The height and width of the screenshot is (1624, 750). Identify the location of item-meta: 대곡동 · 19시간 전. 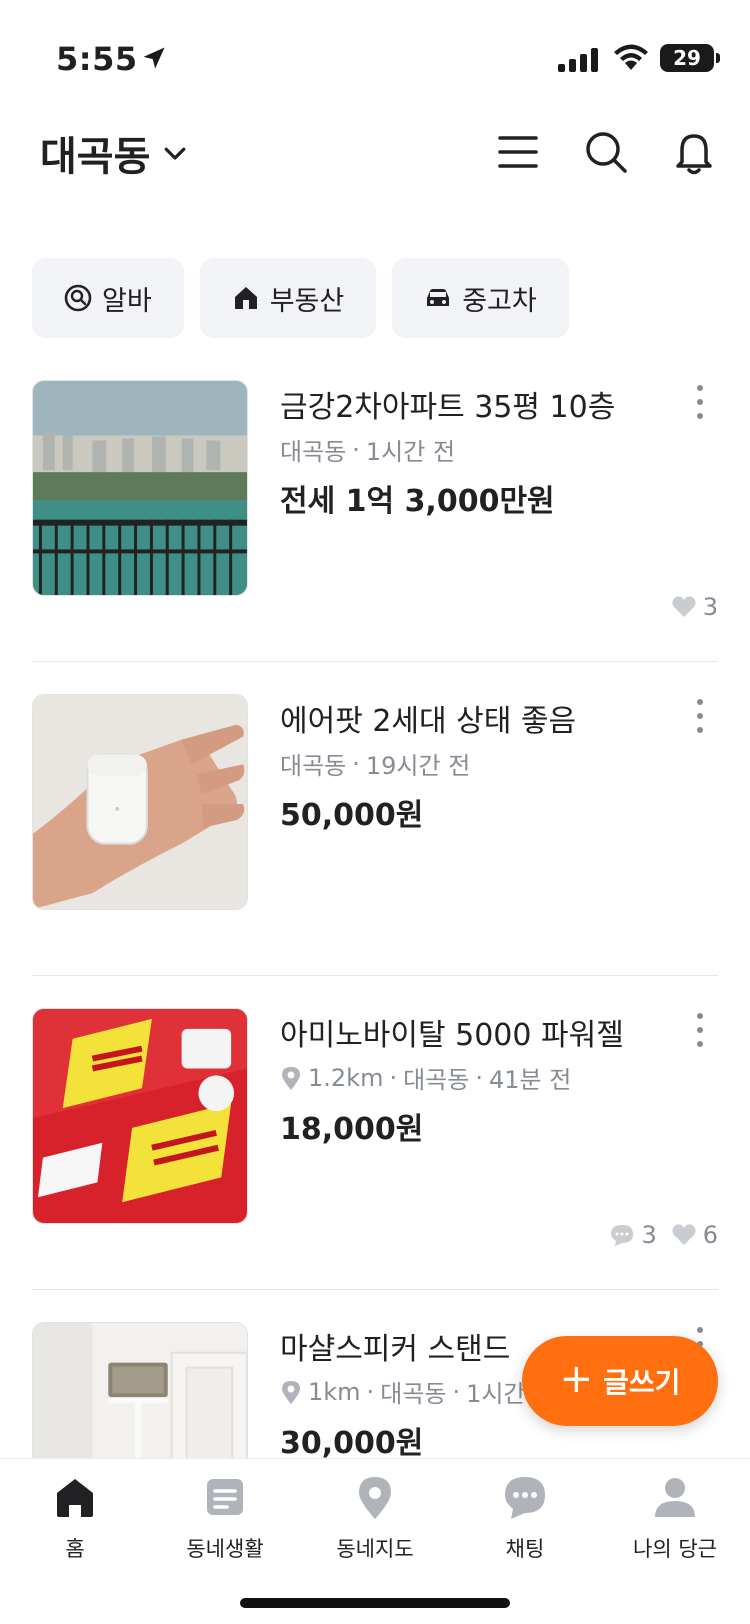
(375, 763).